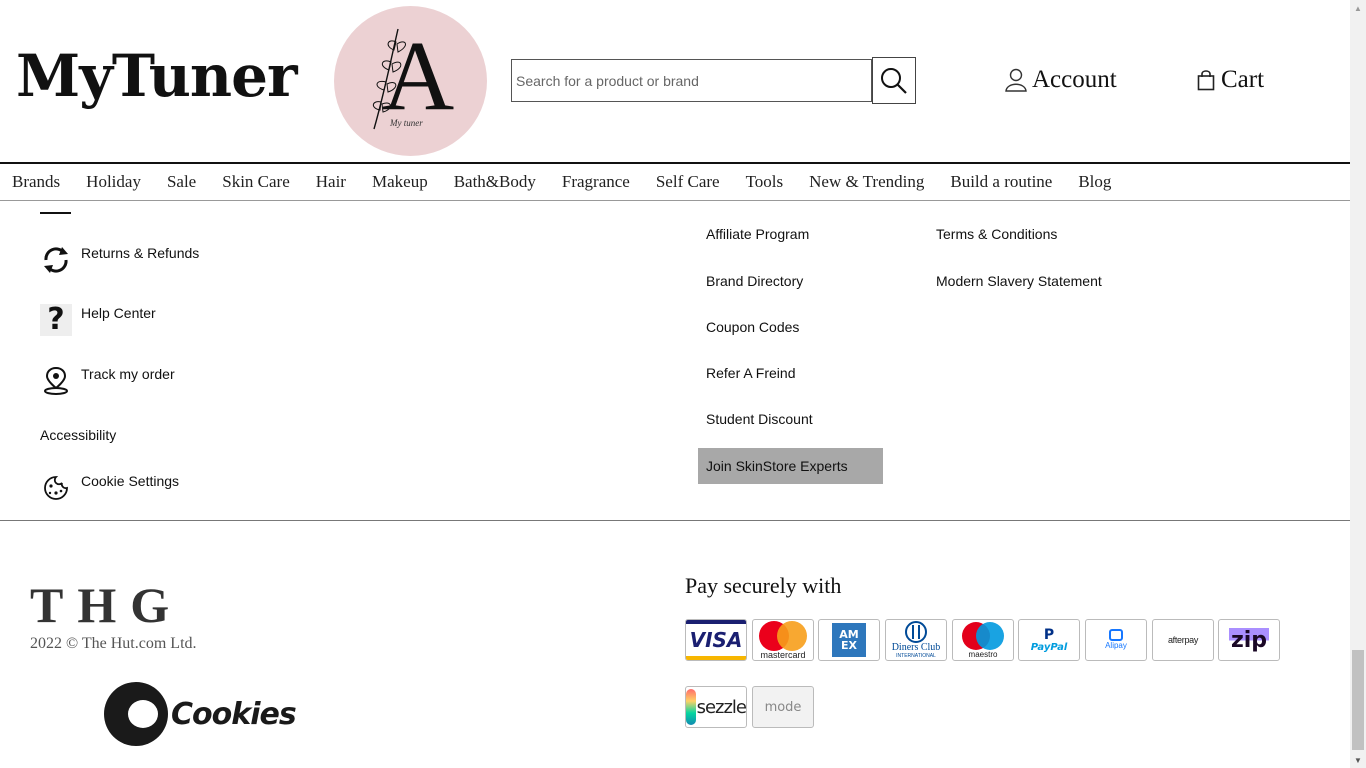 This screenshot has width=1366, height=768. Describe the element at coordinates (983, 654) in the screenshot. I see `maestro-label: maestro` at that location.